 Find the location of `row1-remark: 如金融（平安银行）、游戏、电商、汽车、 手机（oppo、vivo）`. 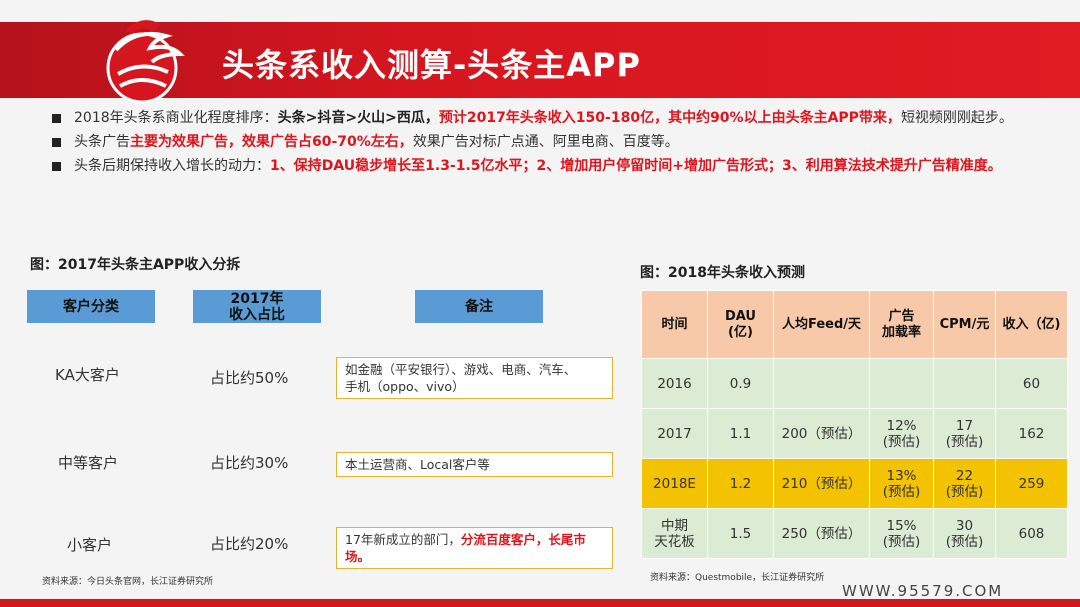

row1-remark: 如金融（平安银行）、游戏、电商、汽车、 手机（oppo、vivo） is located at coordinates (474, 378).